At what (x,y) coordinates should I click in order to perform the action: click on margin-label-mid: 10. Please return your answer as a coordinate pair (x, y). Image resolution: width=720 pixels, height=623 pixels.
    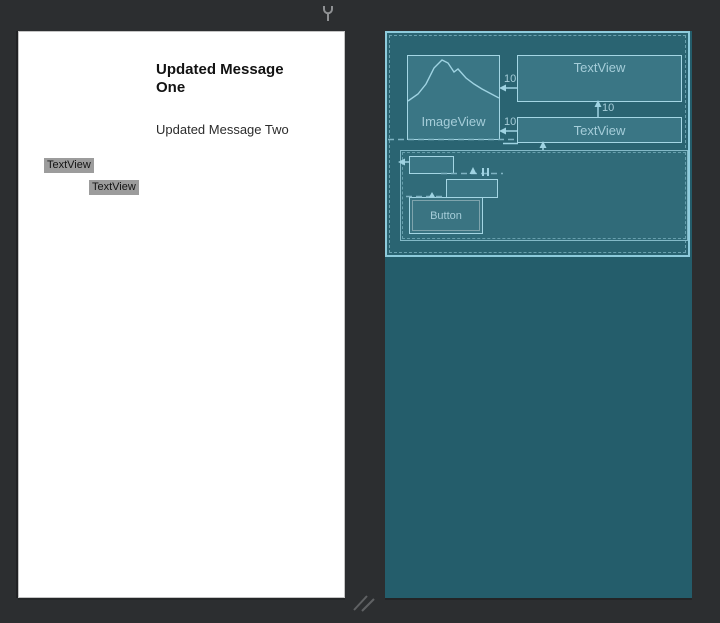
    Looking at the image, I should click on (510, 122).